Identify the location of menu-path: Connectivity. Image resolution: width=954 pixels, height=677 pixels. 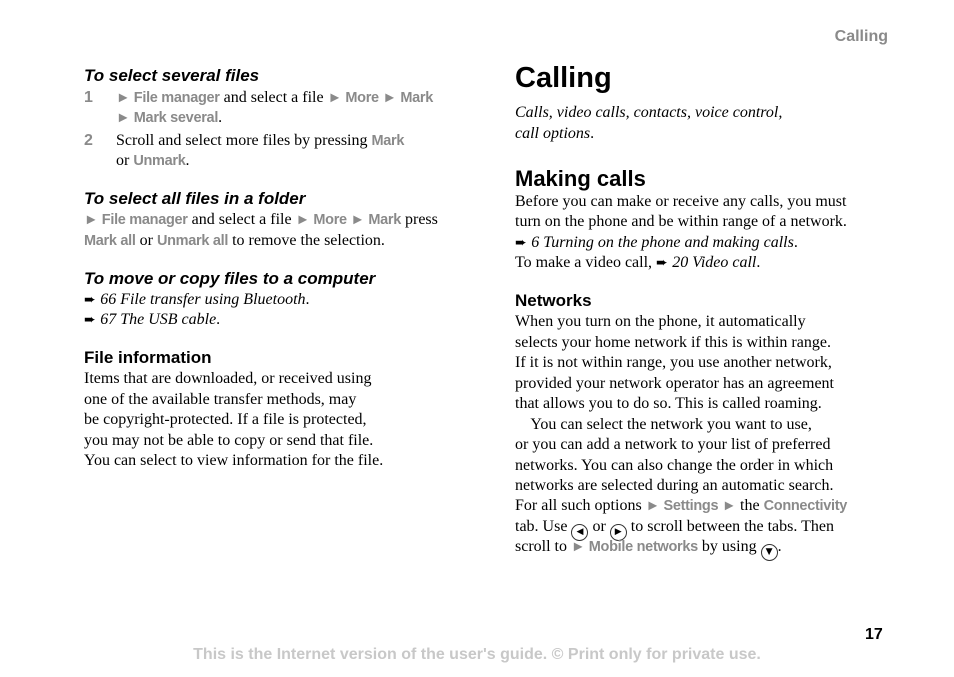
(805, 506).